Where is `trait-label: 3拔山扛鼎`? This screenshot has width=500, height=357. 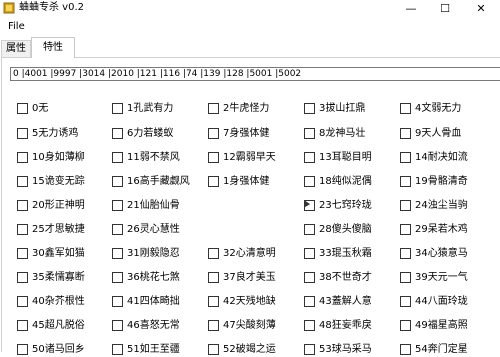 trait-label: 3拔山扛鼎 is located at coordinates (342, 108).